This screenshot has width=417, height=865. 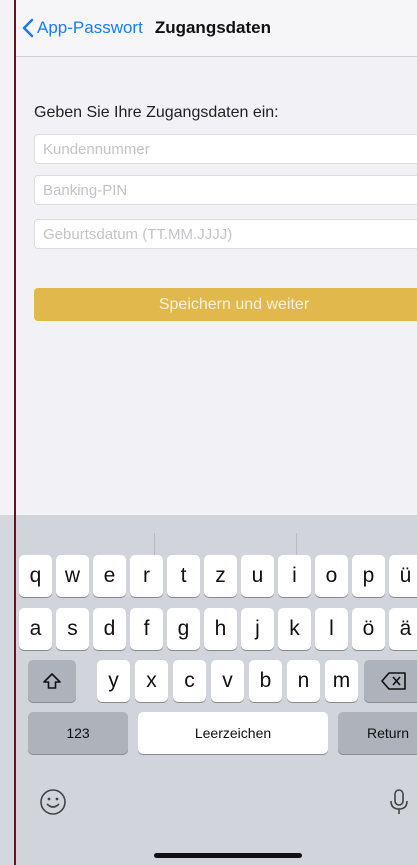 What do you see at coordinates (368, 629) in the screenshot?
I see `key-ö: ö` at bounding box center [368, 629].